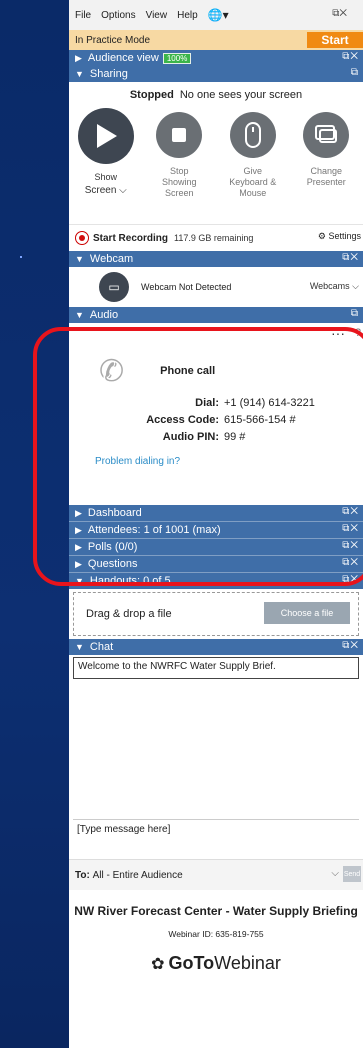 This screenshot has height=1048, width=363. What do you see at coordinates (154, 530) in the screenshot?
I see `attendees-label: Attendees: 1 of 1001 (max)` at bounding box center [154, 530].